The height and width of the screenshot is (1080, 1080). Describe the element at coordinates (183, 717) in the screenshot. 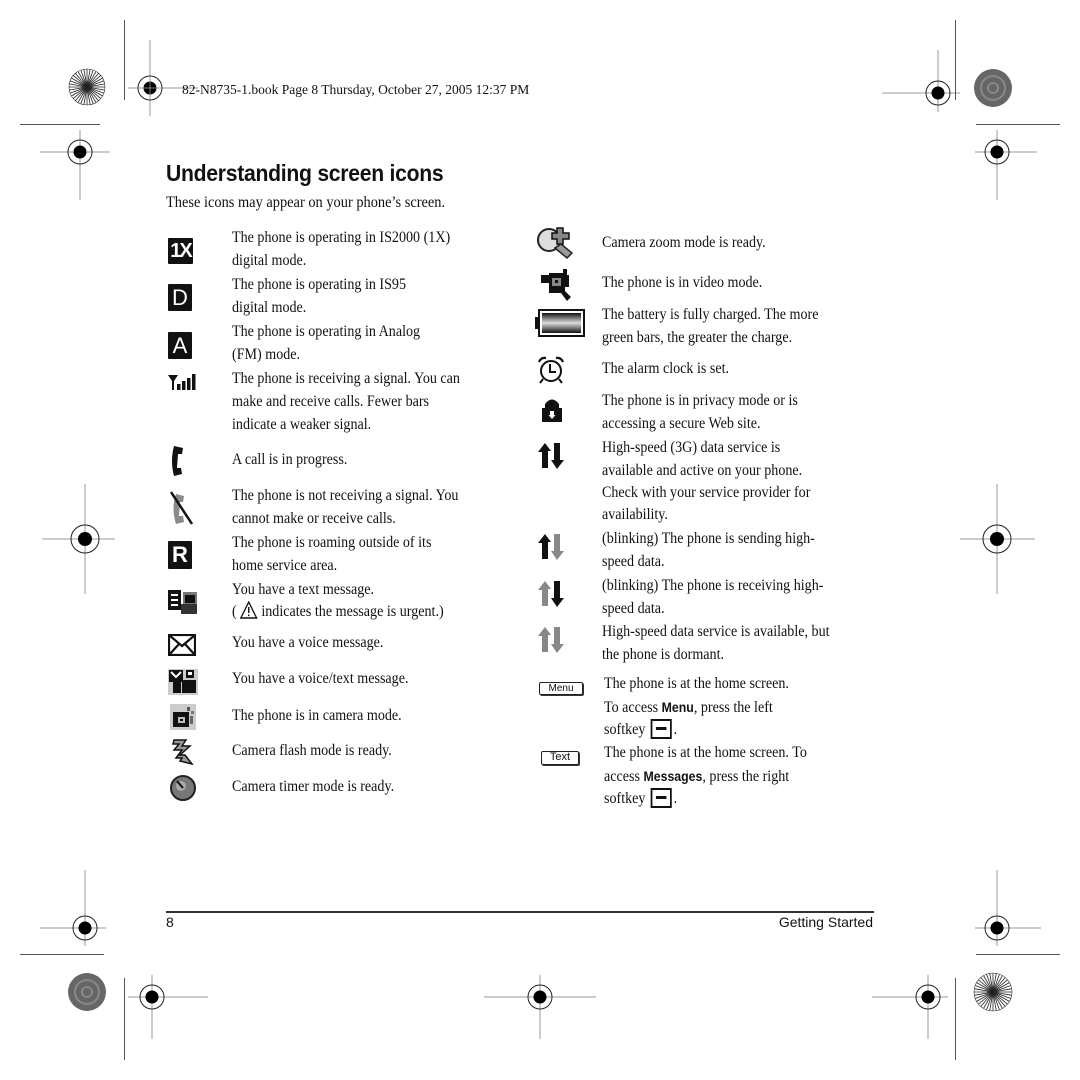

I see `camera-mode-icon` at that location.